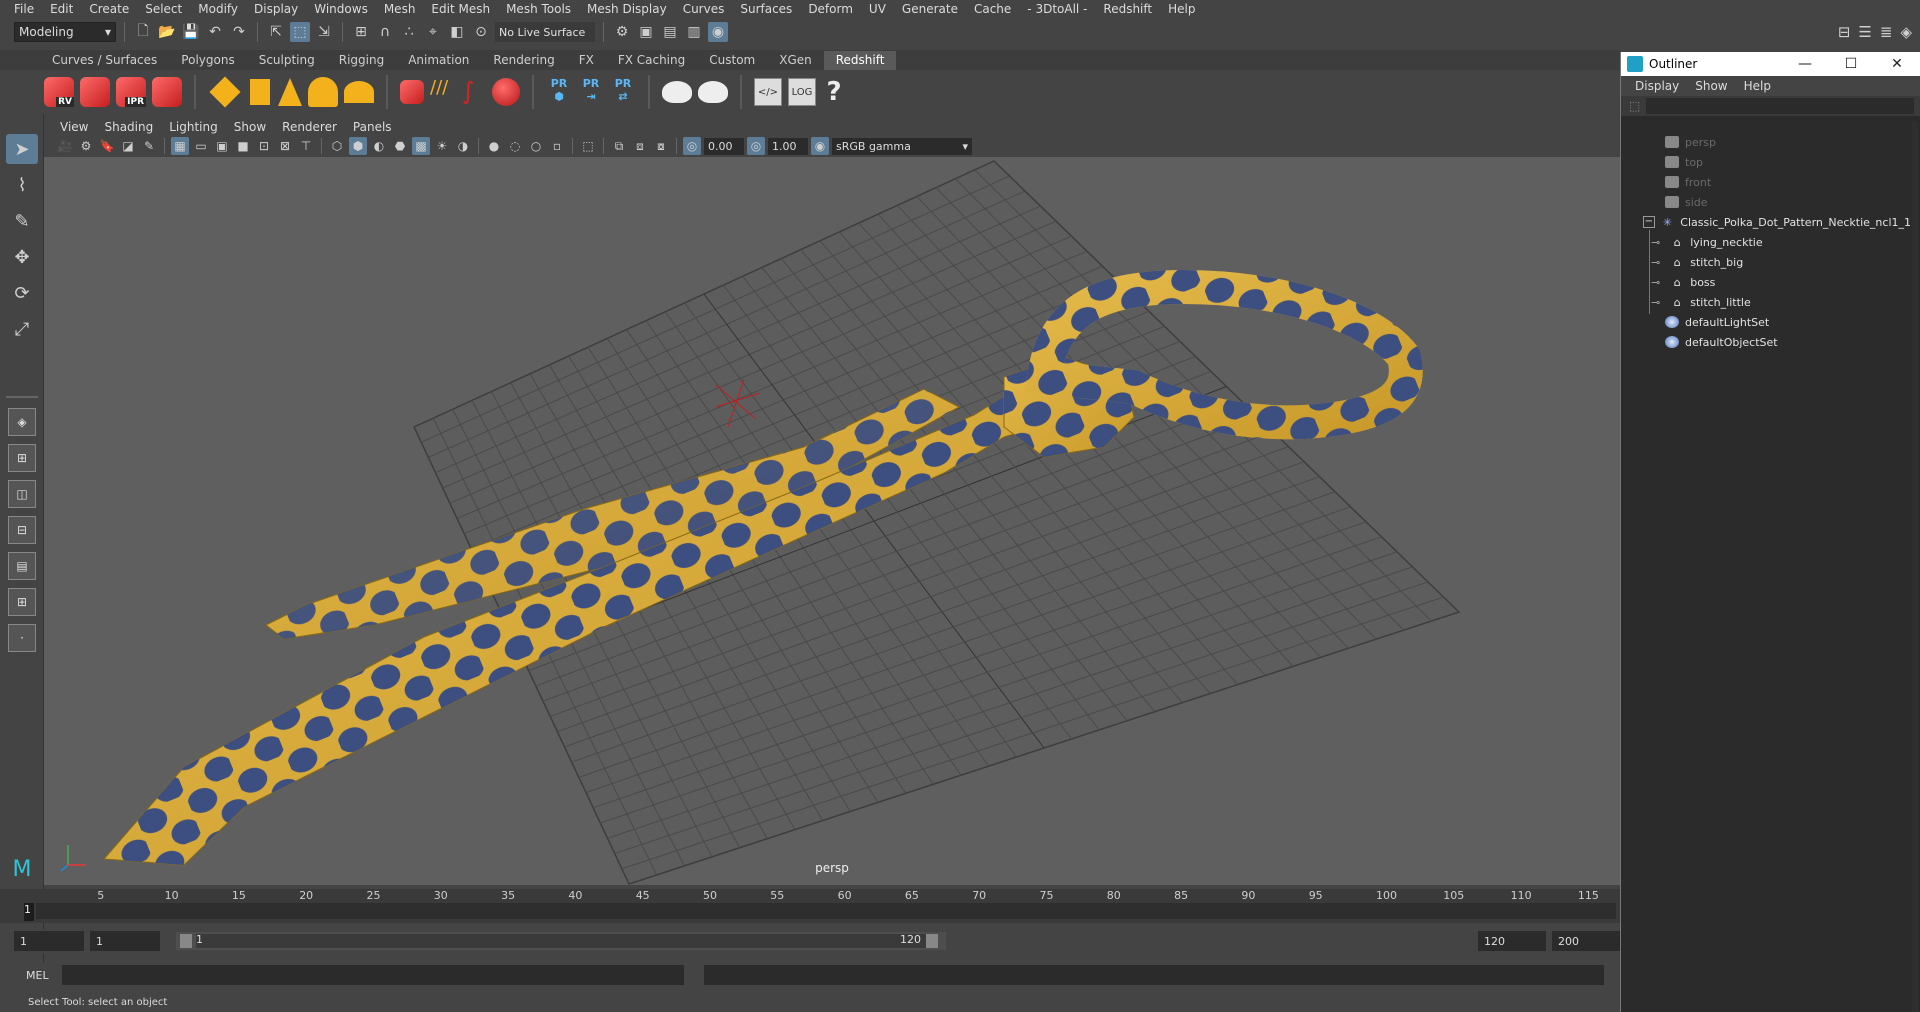 The width and height of the screenshot is (1920, 1012). Describe the element at coordinates (557, 146) in the screenshot. I see `depth-of-field-icon: ▫` at that location.